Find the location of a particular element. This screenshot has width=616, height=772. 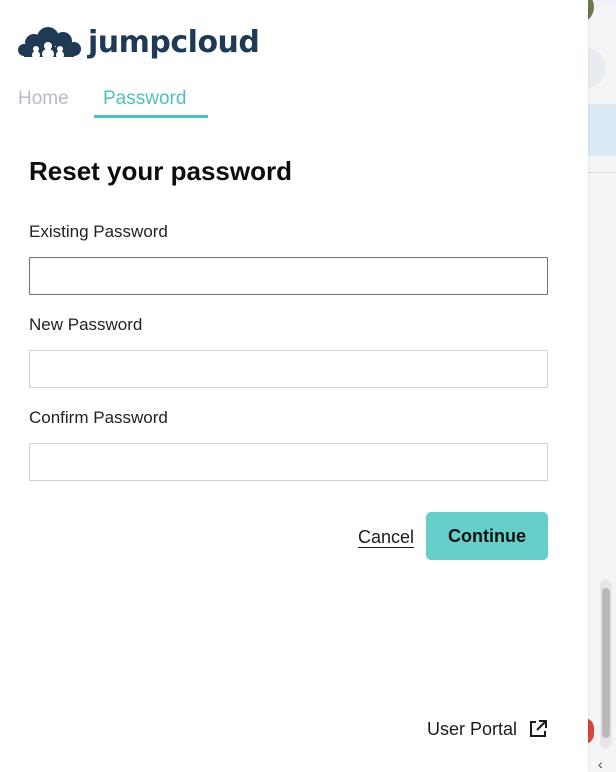

nav-tabs: Home Password is located at coordinates (294, 102).